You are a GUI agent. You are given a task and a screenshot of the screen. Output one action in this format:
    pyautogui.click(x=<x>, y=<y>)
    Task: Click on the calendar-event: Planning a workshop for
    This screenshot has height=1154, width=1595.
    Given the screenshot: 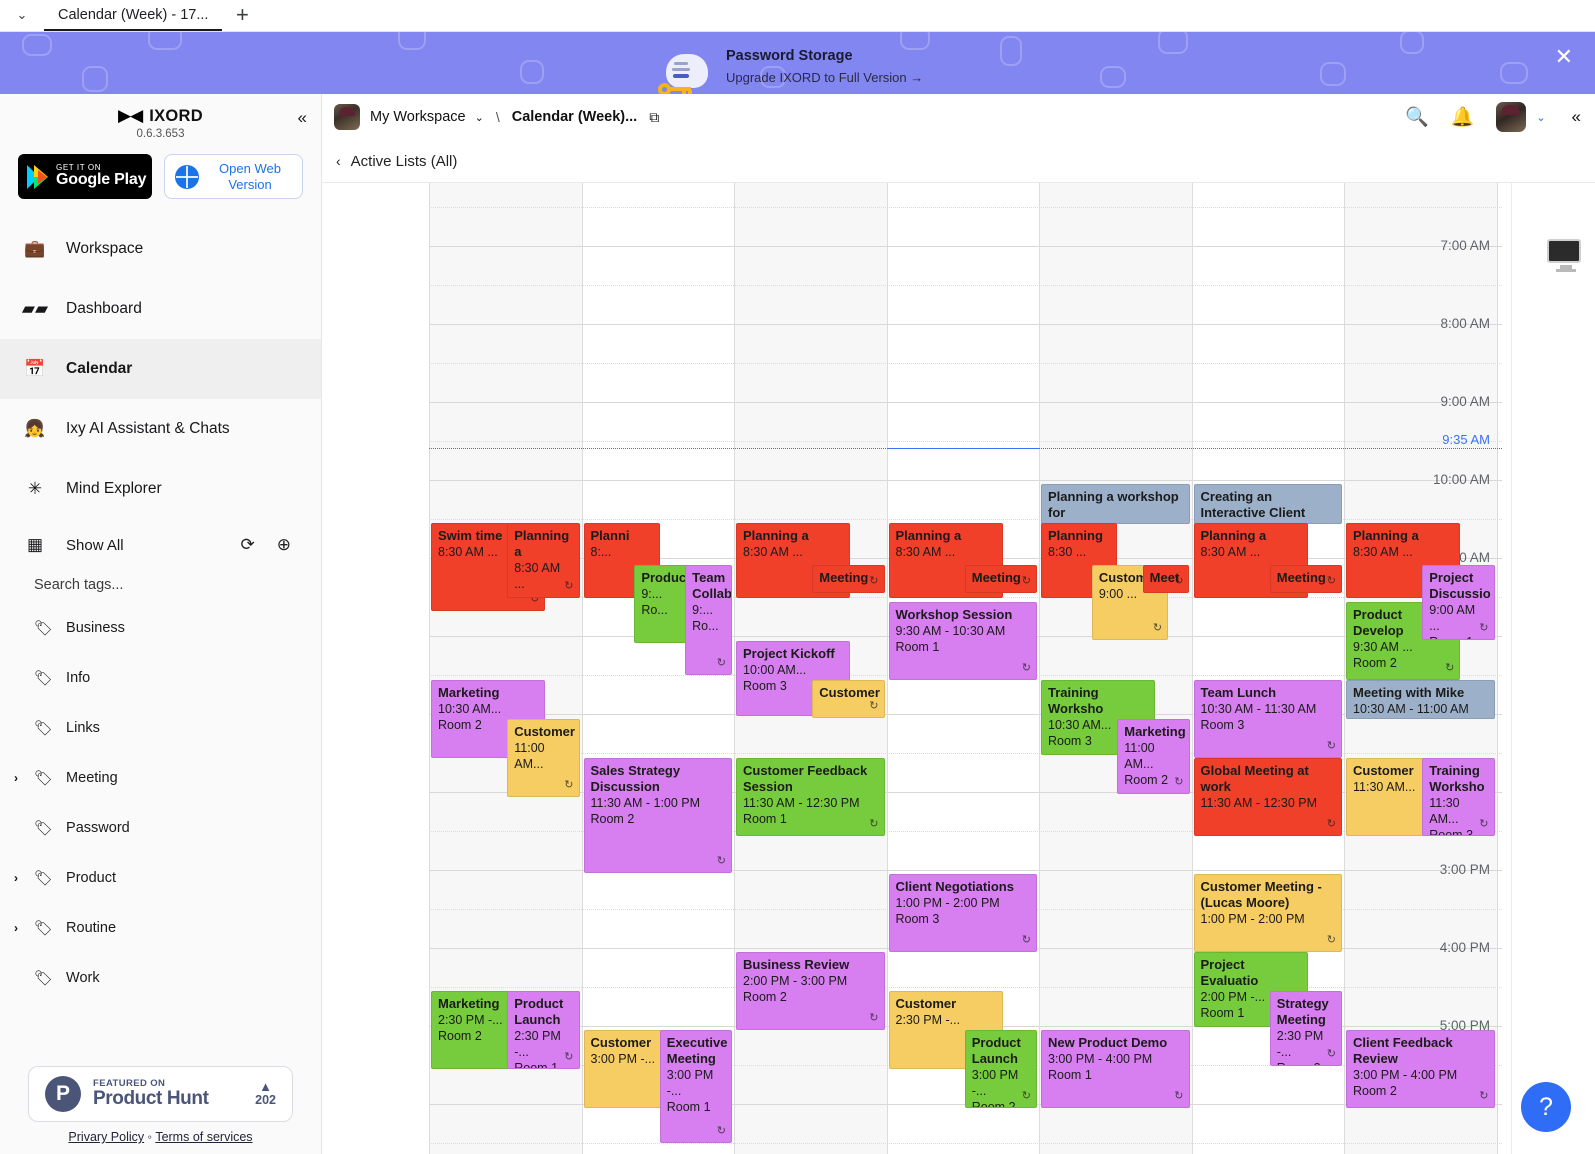 What is the action you would take?
    pyautogui.click(x=1115, y=504)
    